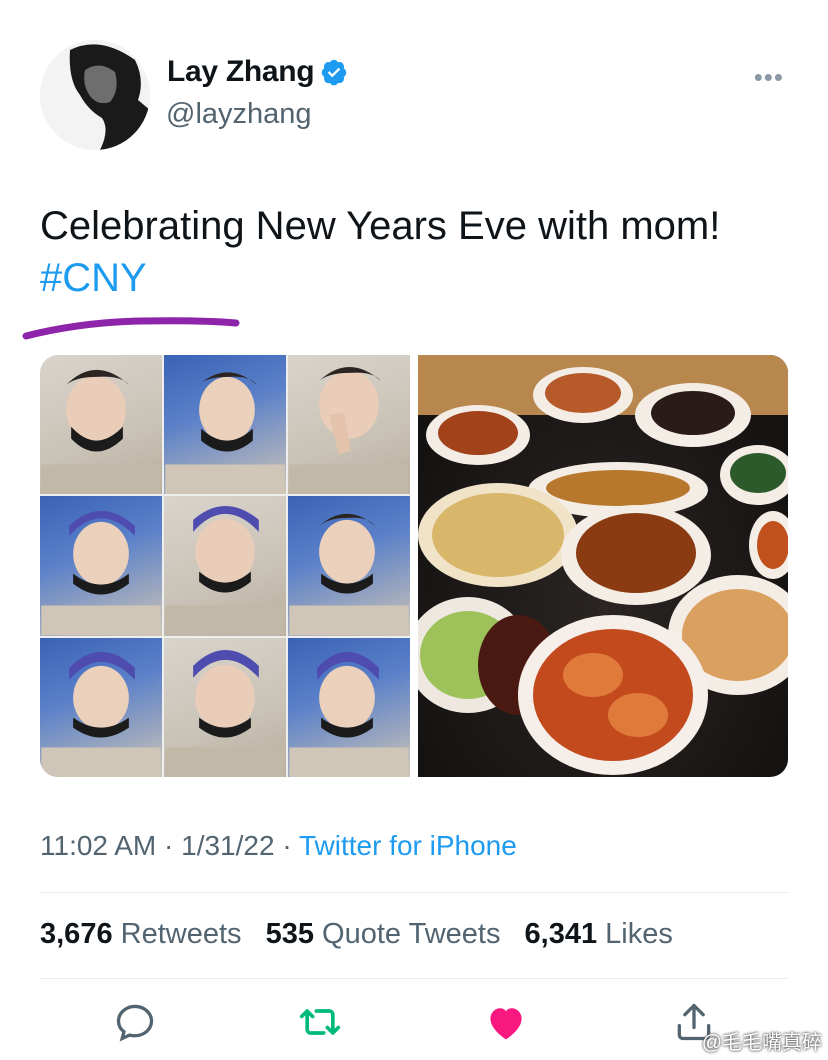 This screenshot has height=1060, width=828. I want to click on retweet-icon, so click(320, 1022).